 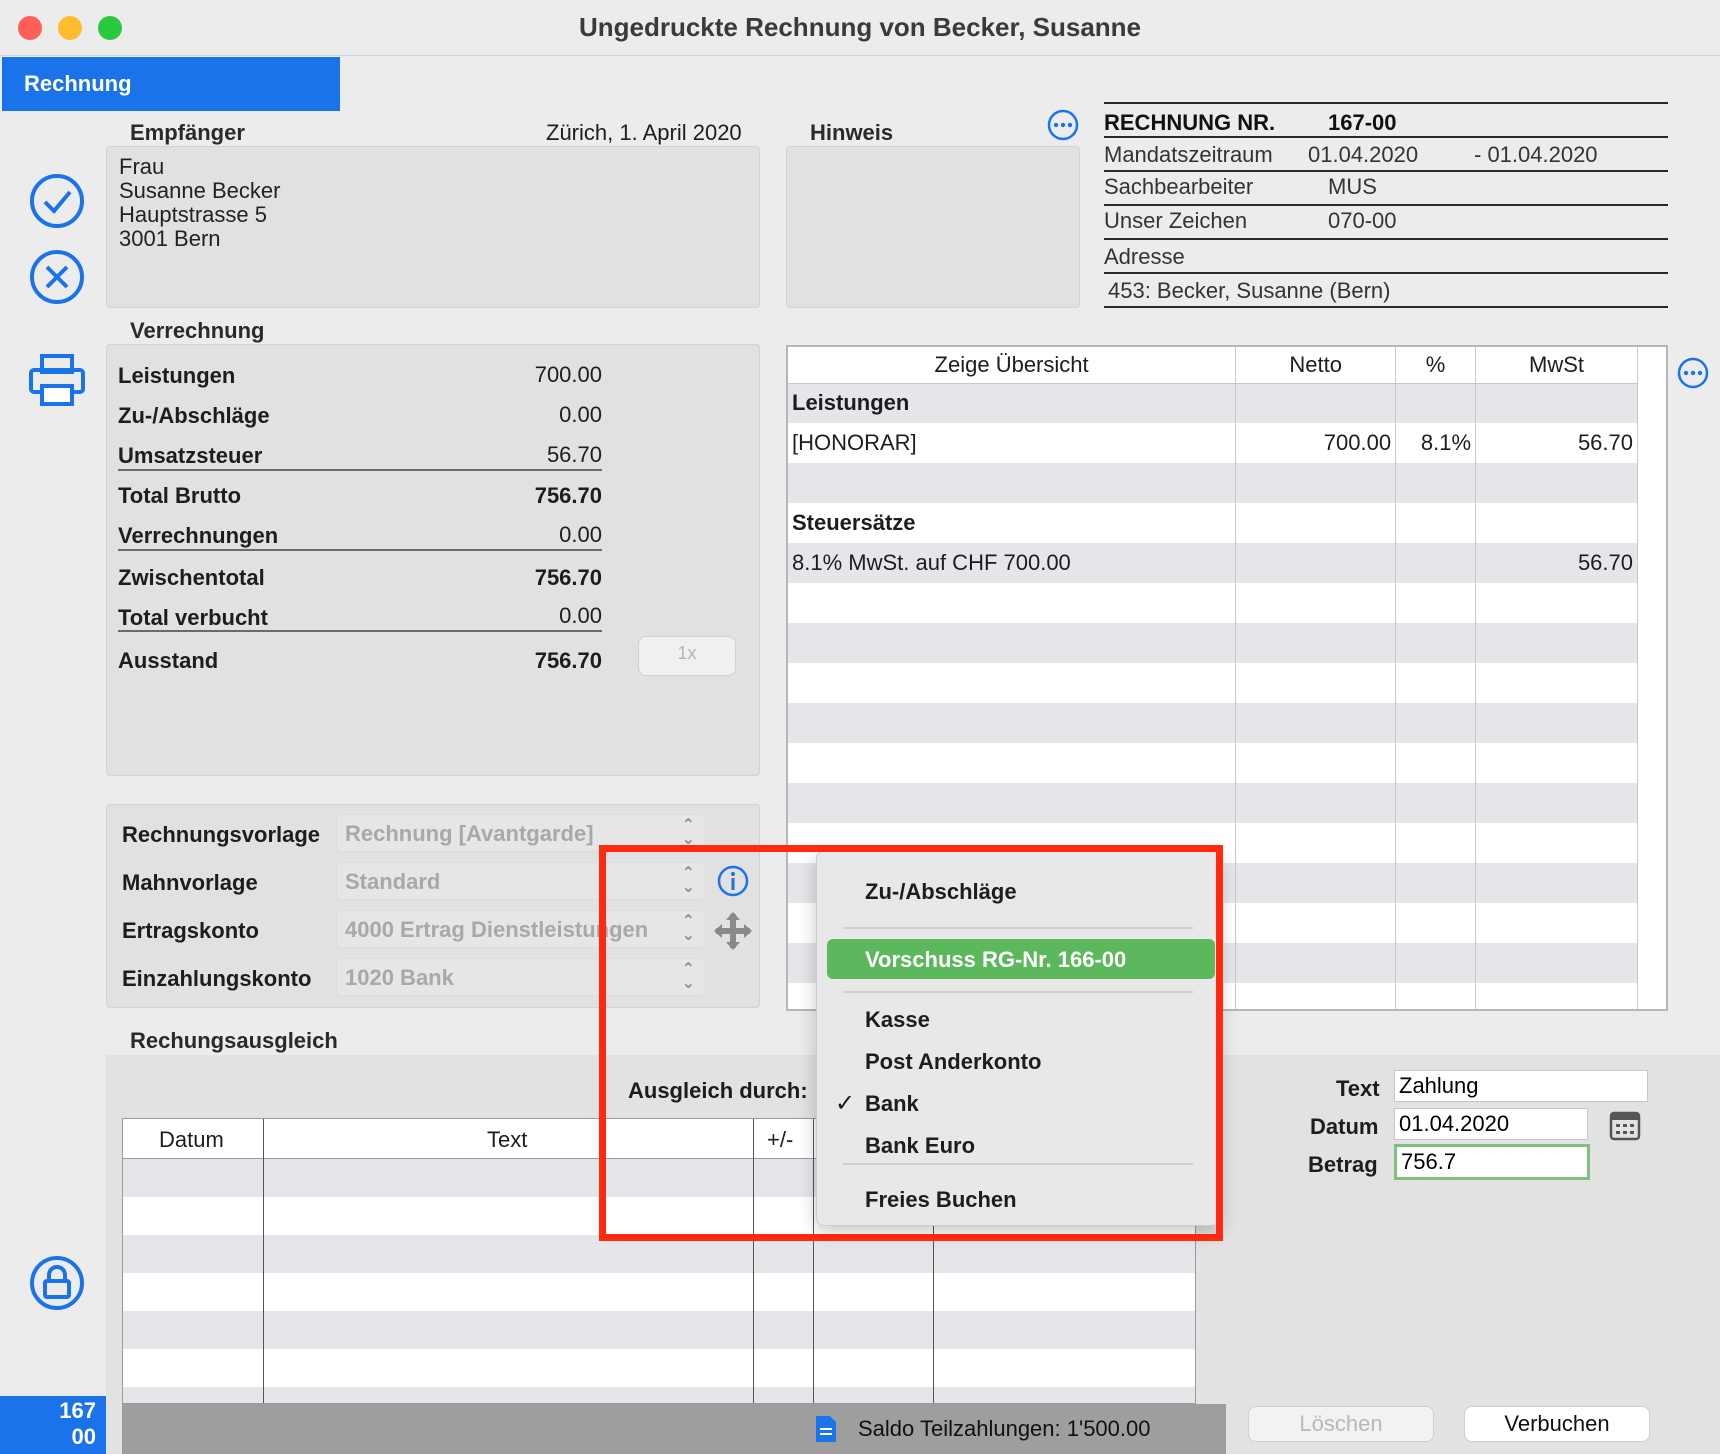 I want to click on invoice-template-label: Rechnungsvorlage, so click(x=221, y=834).